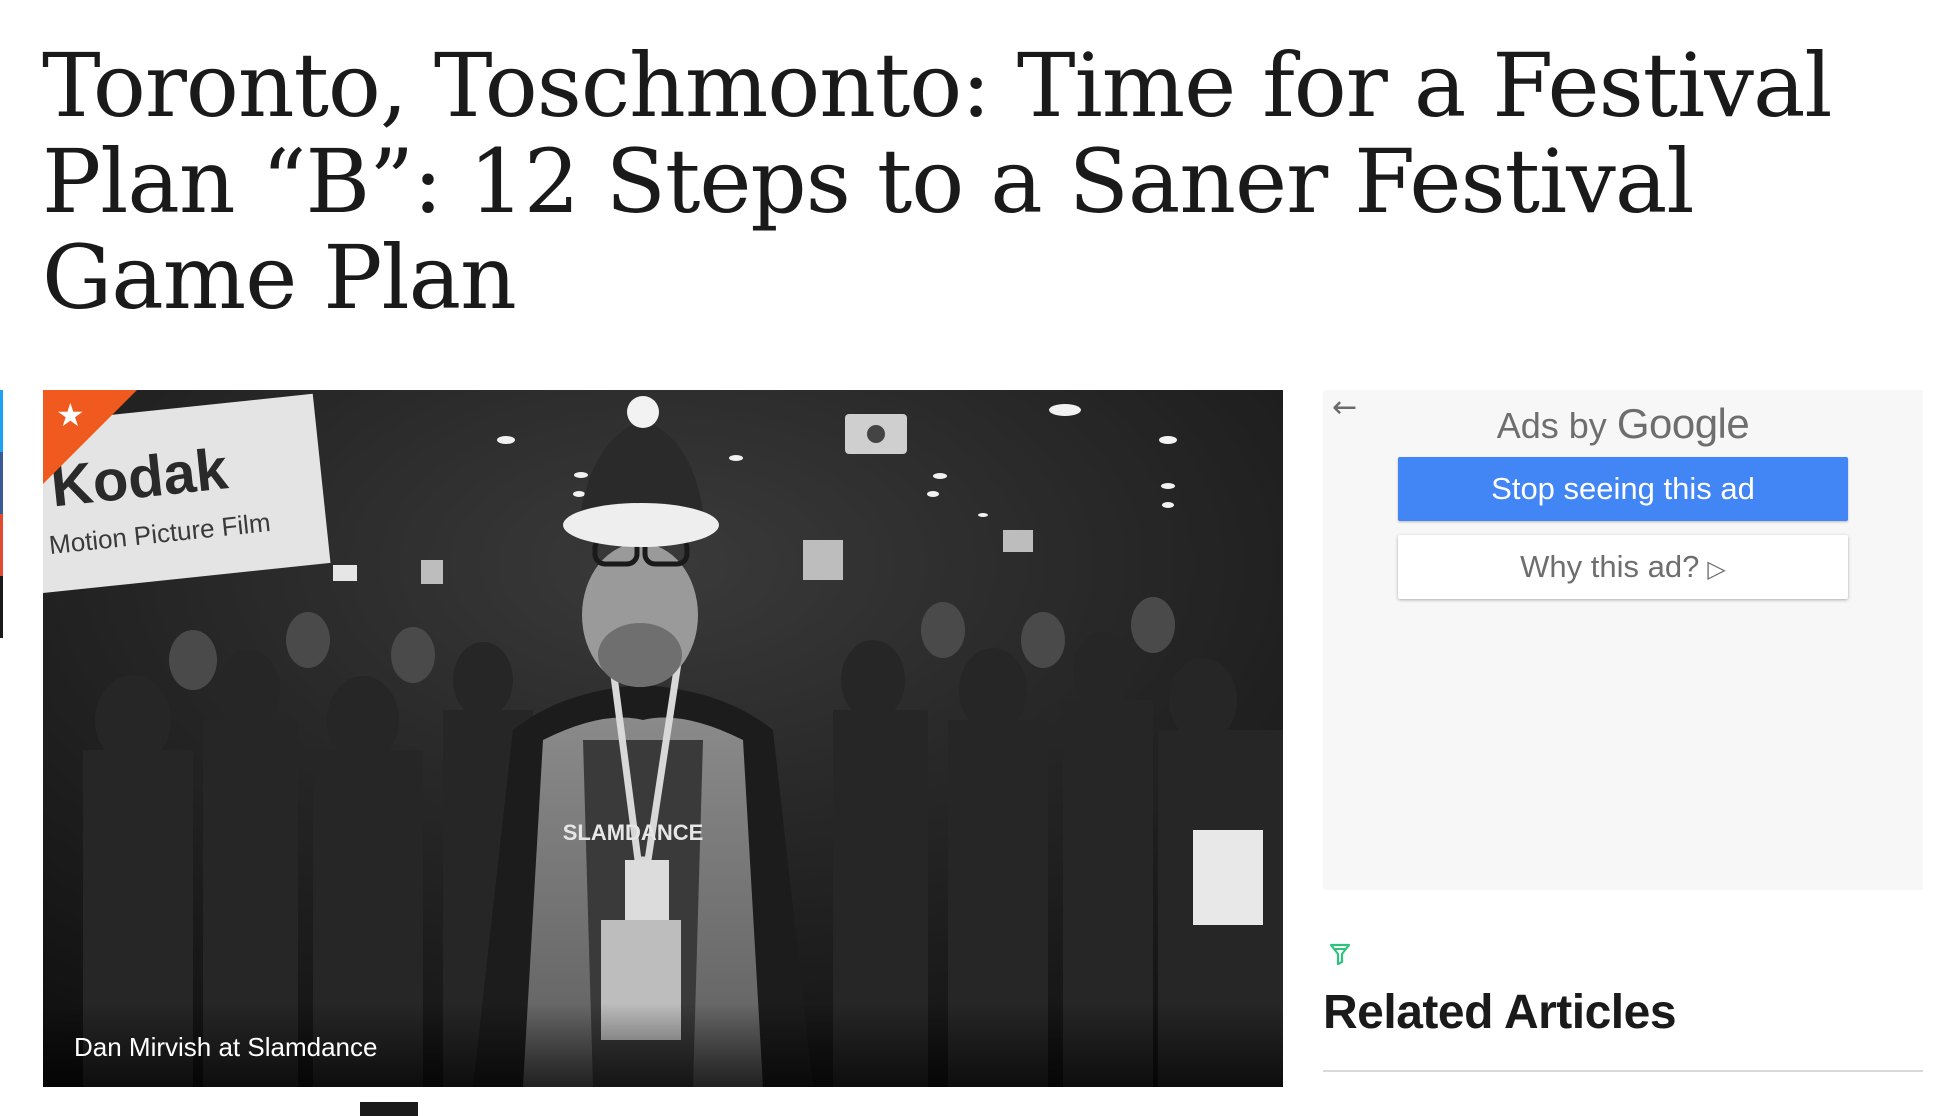 Image resolution: width=1948 pixels, height=1116 pixels. What do you see at coordinates (1623, 1071) in the screenshot?
I see `related-divider` at bounding box center [1623, 1071].